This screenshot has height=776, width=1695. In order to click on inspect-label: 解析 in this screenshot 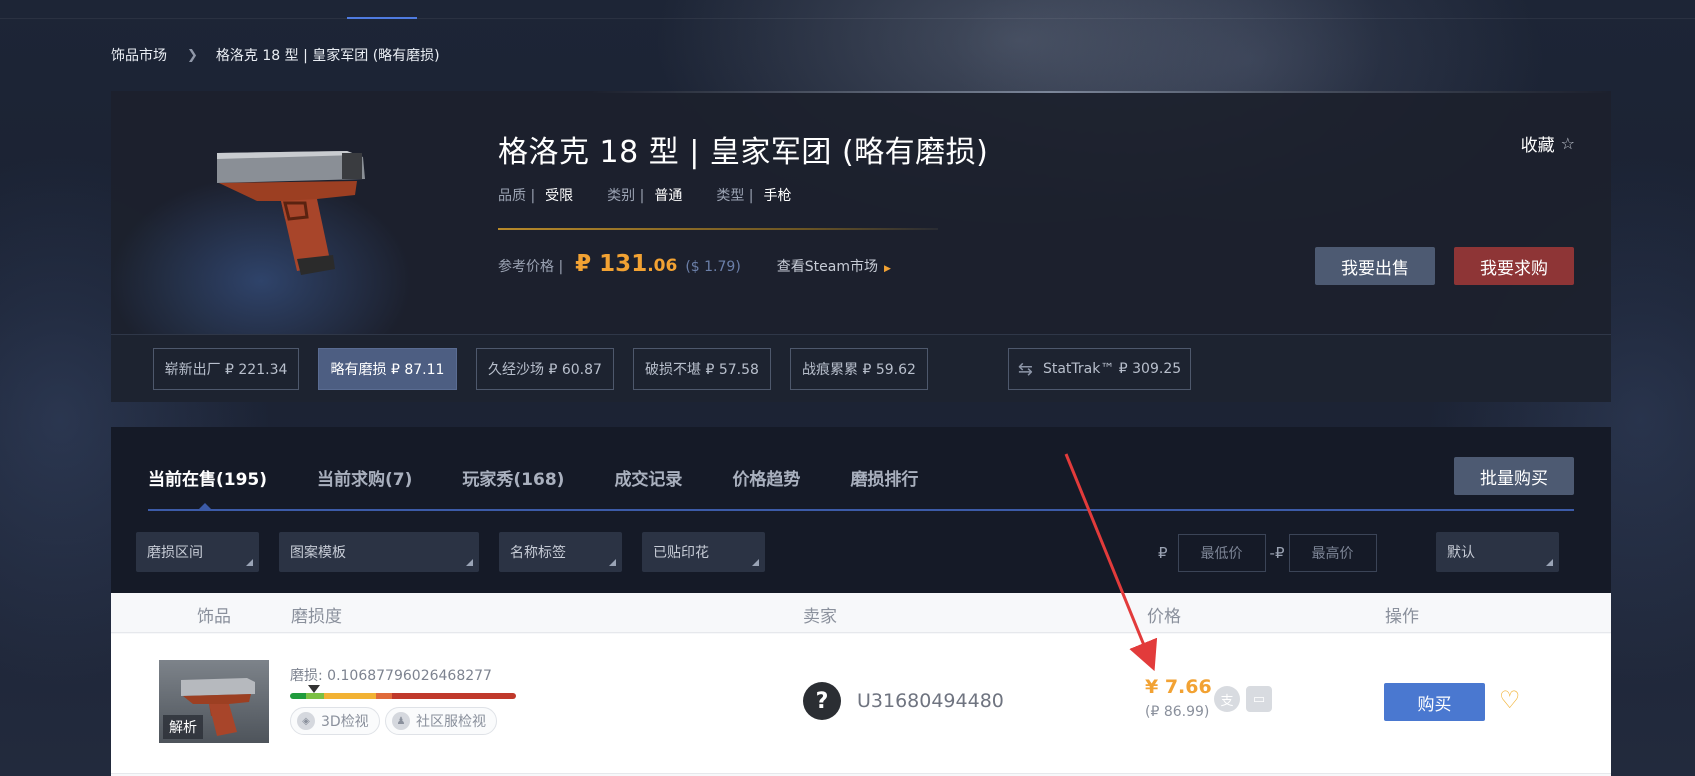, I will do `click(183, 727)`.